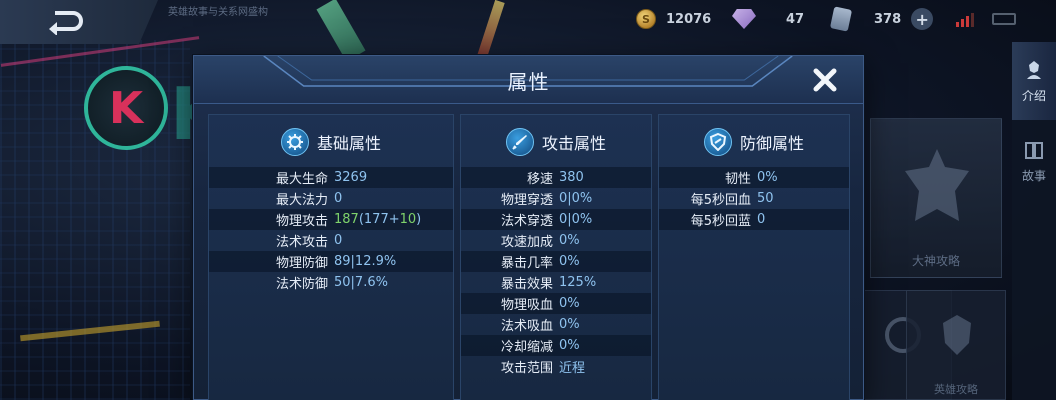 This screenshot has width=1056, height=400. Describe the element at coordinates (126, 108) in the screenshot. I see `background-emblem: K` at that location.